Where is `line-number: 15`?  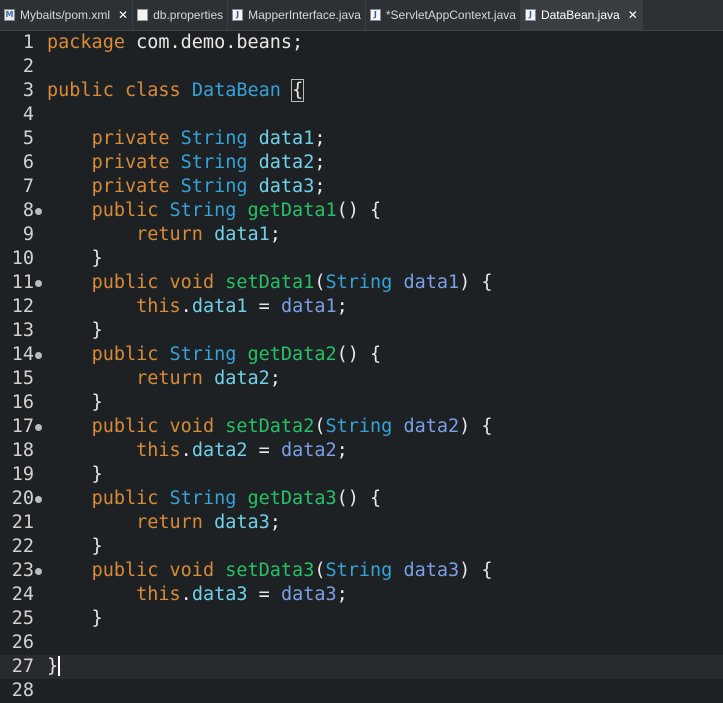 line-number: 15 is located at coordinates (22, 378).